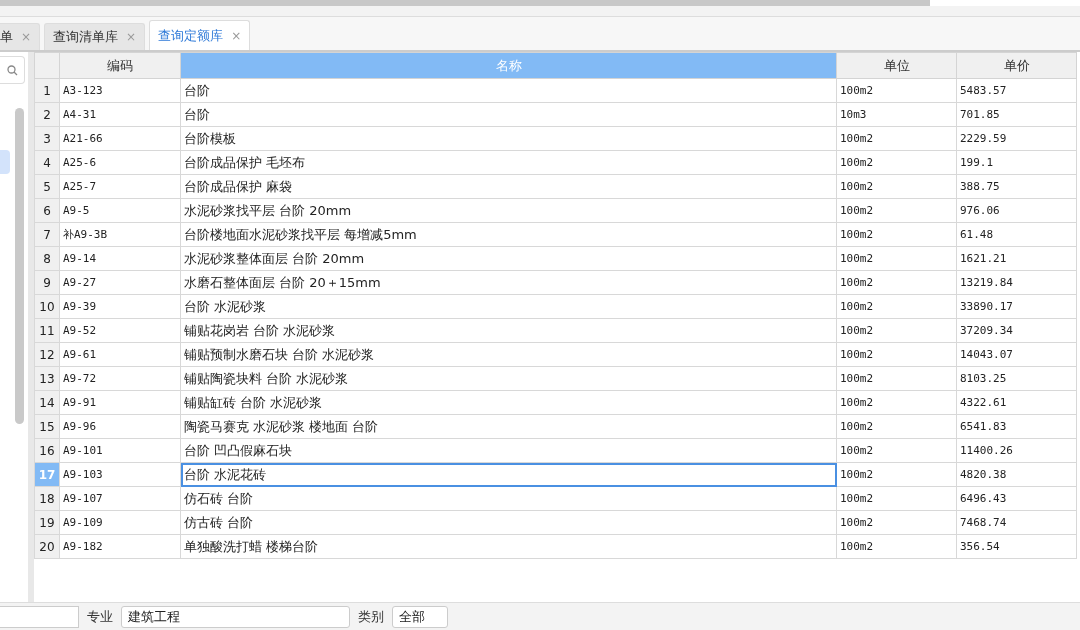  Describe the element at coordinates (235, 616) in the screenshot. I see `major-field: 建筑工程` at that location.